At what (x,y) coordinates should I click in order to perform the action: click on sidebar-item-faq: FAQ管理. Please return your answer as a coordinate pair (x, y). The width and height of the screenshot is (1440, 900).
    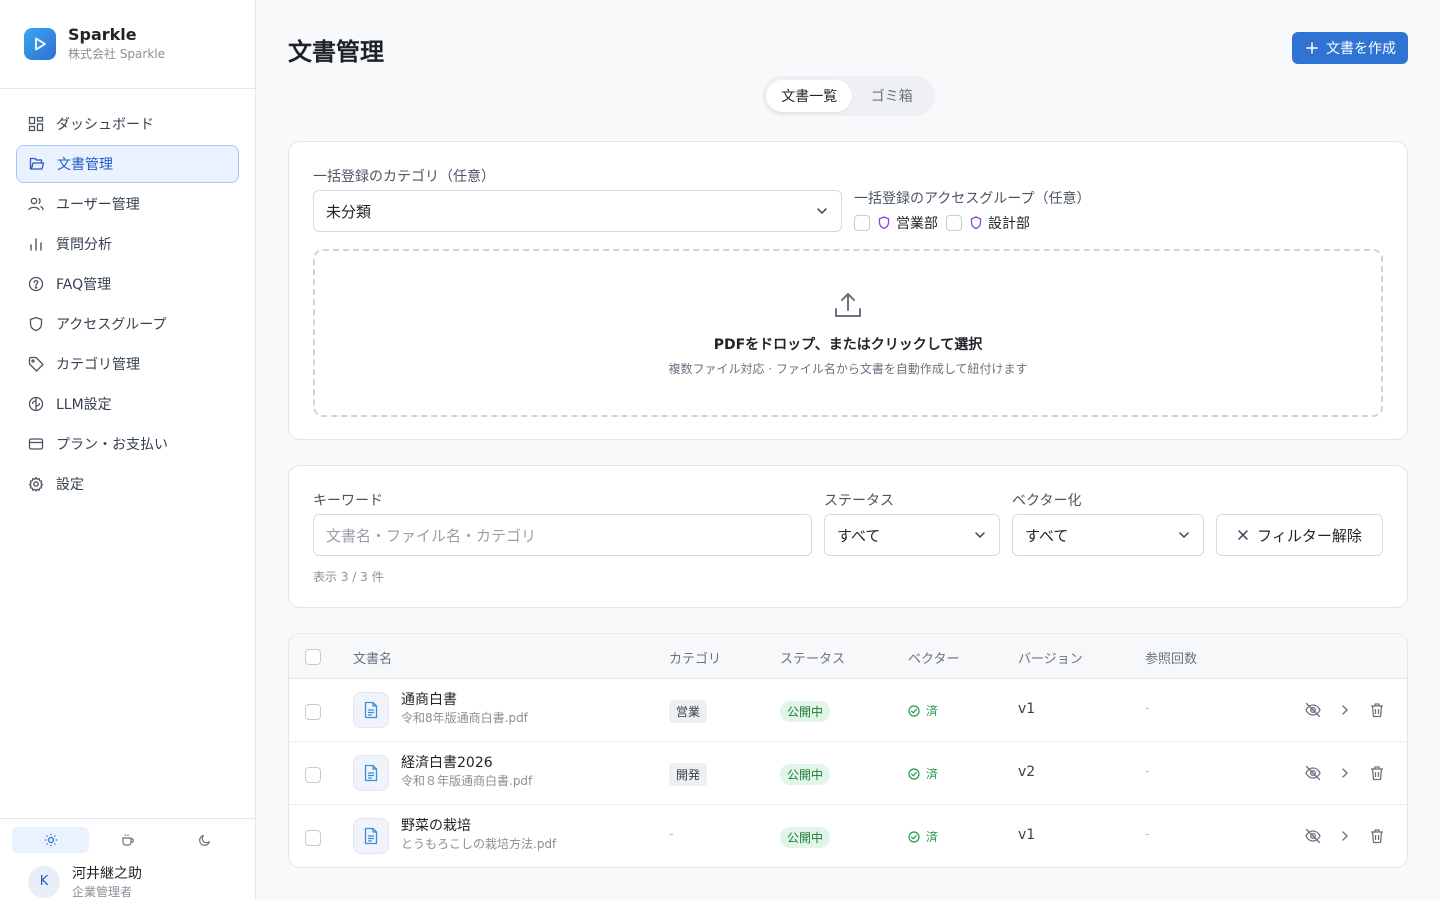
    Looking at the image, I should click on (127, 284).